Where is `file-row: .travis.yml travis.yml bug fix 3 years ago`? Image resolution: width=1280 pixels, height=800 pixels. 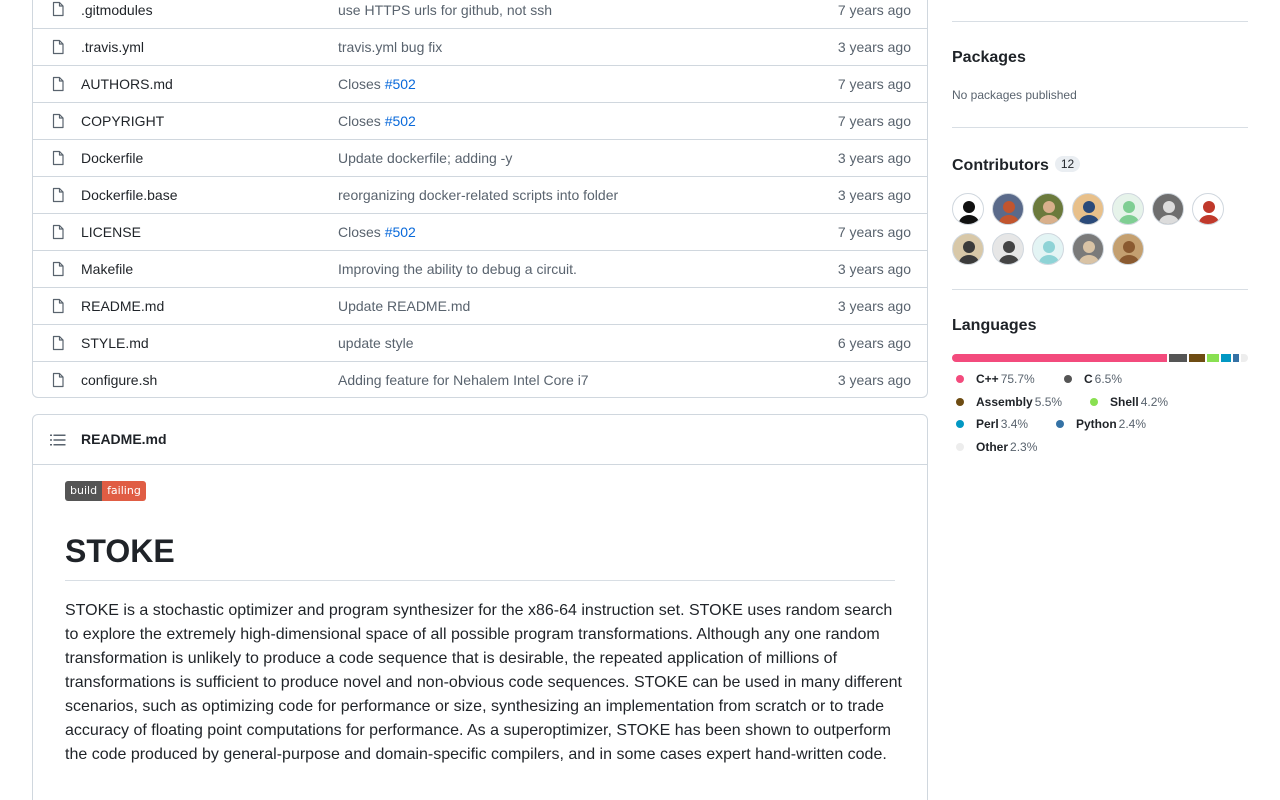 file-row: .travis.yml travis.yml bug fix 3 years ago is located at coordinates (480, 46).